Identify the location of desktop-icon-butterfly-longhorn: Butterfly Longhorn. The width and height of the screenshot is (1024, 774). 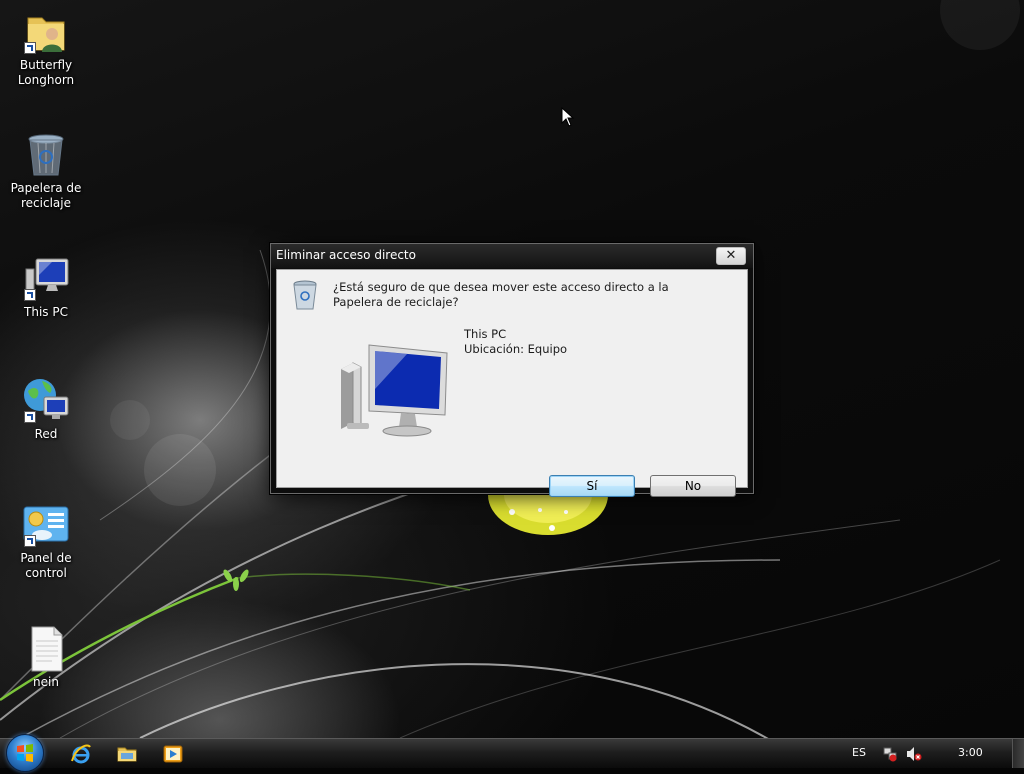
(46, 48).